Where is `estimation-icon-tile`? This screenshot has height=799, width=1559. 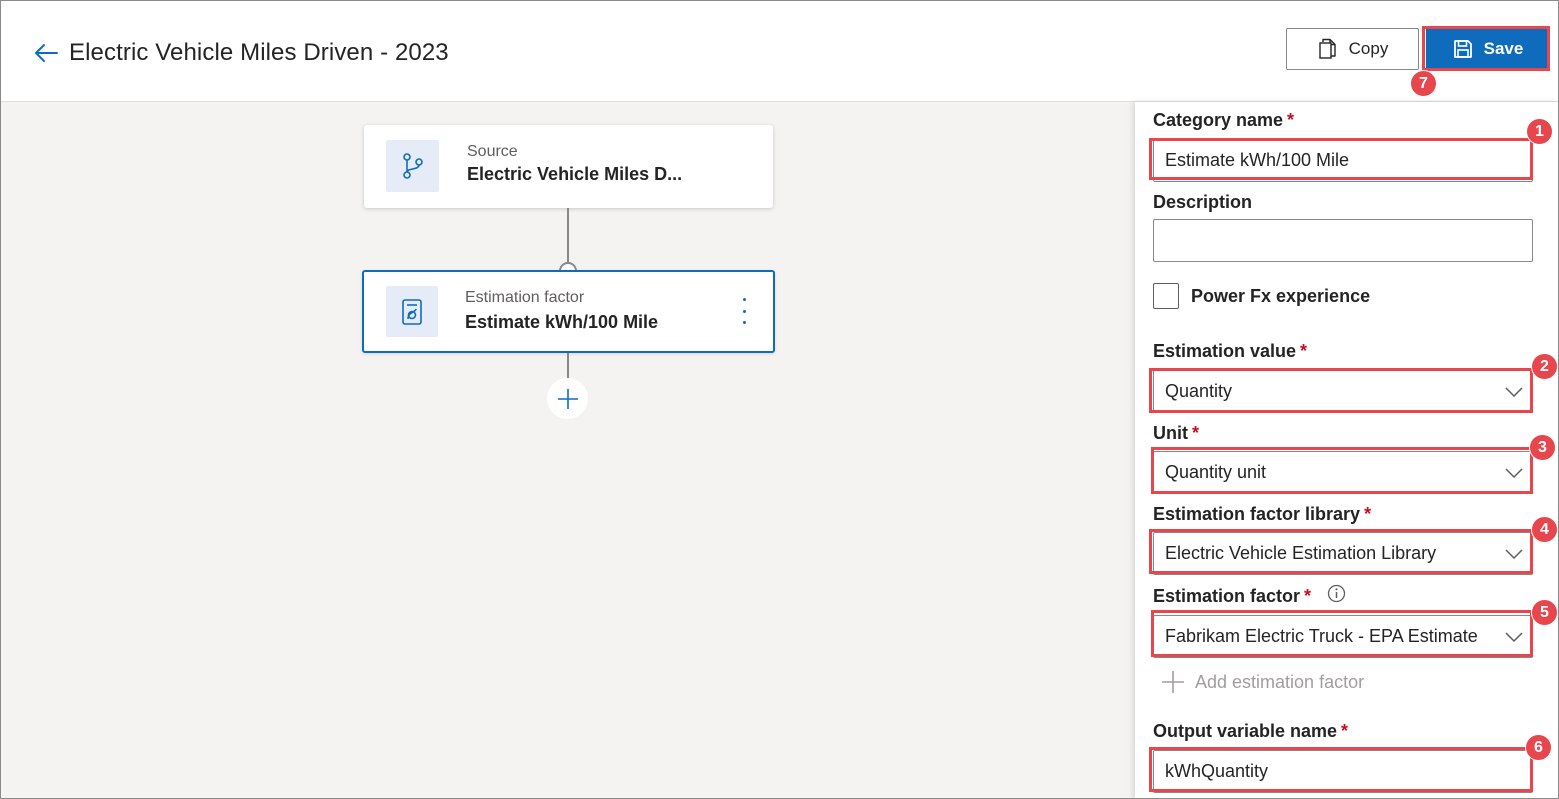
estimation-icon-tile is located at coordinates (412, 311).